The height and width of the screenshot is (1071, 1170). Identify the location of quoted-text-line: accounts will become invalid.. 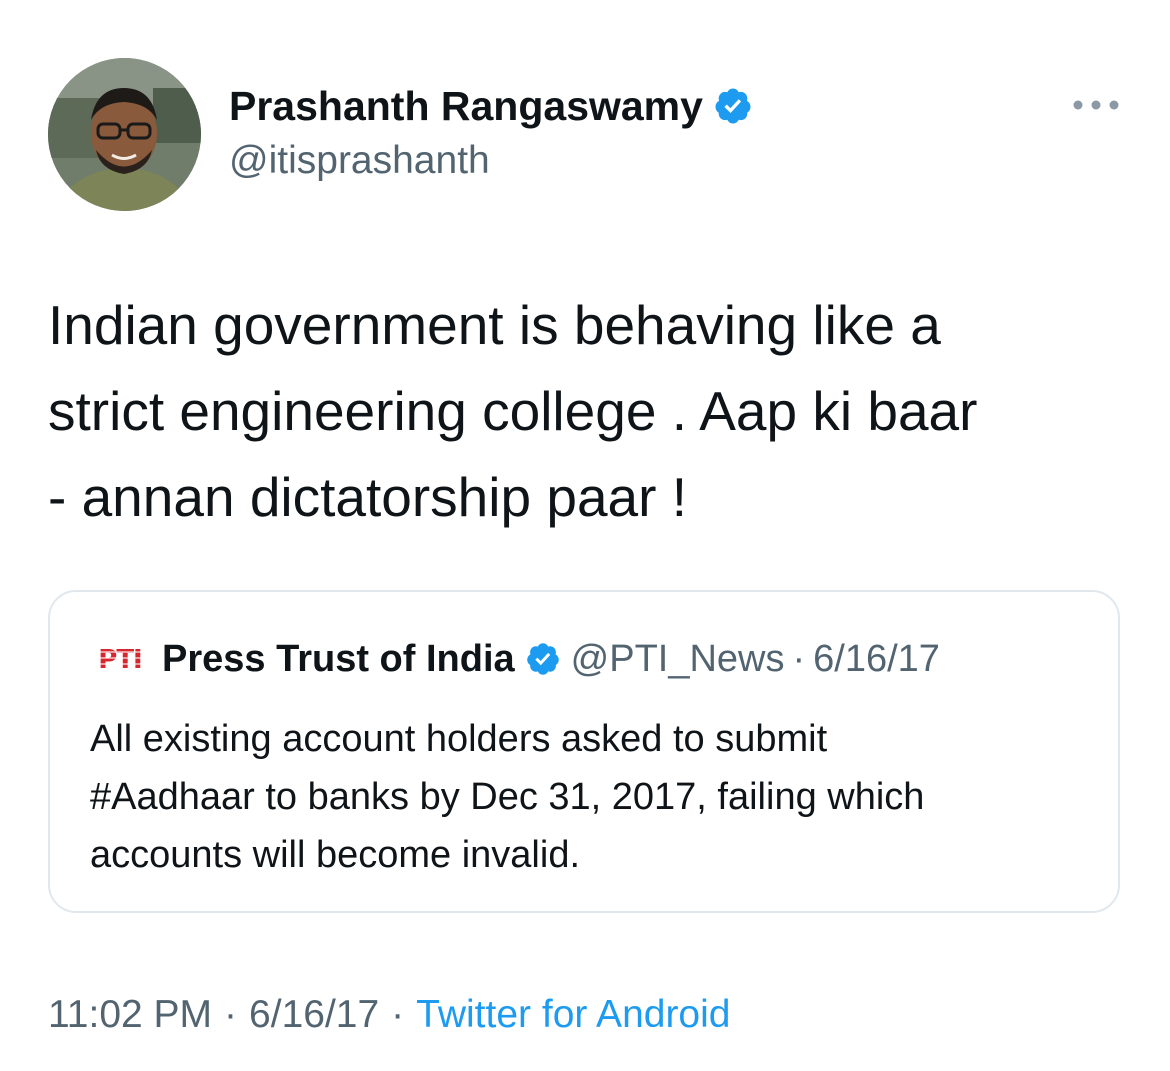
(335, 855).